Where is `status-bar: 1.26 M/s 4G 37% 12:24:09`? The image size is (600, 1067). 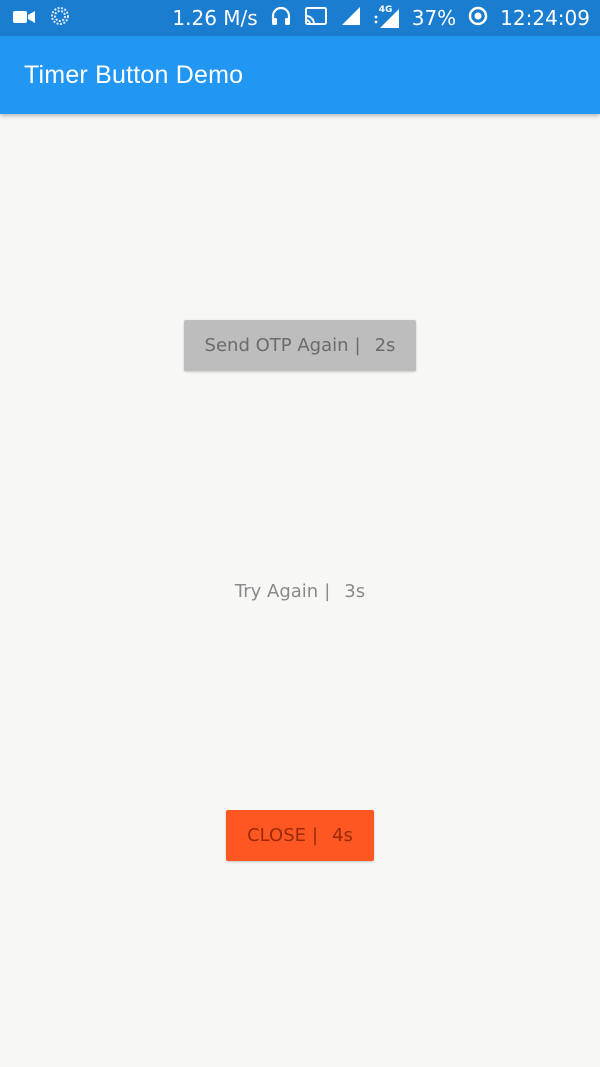 status-bar: 1.26 M/s 4G 37% 12:24:09 is located at coordinates (300, 18).